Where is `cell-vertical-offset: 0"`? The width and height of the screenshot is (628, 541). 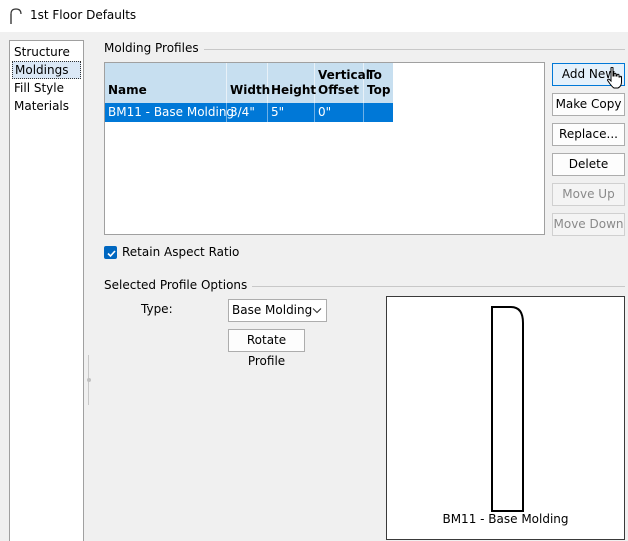
cell-vertical-offset: 0" is located at coordinates (339, 112).